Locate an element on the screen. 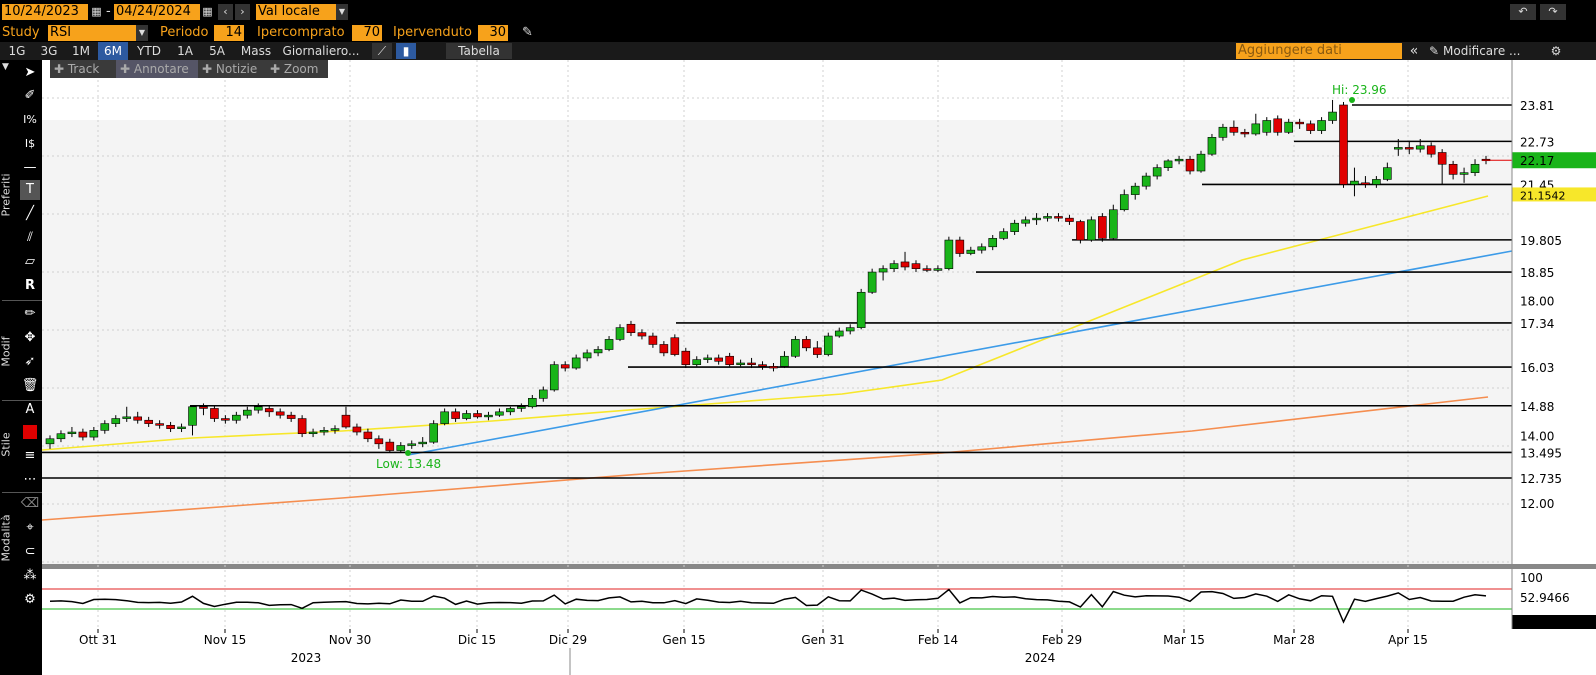 The image size is (1596, 675). channel-icon: ⫽ is located at coordinates (30, 238).